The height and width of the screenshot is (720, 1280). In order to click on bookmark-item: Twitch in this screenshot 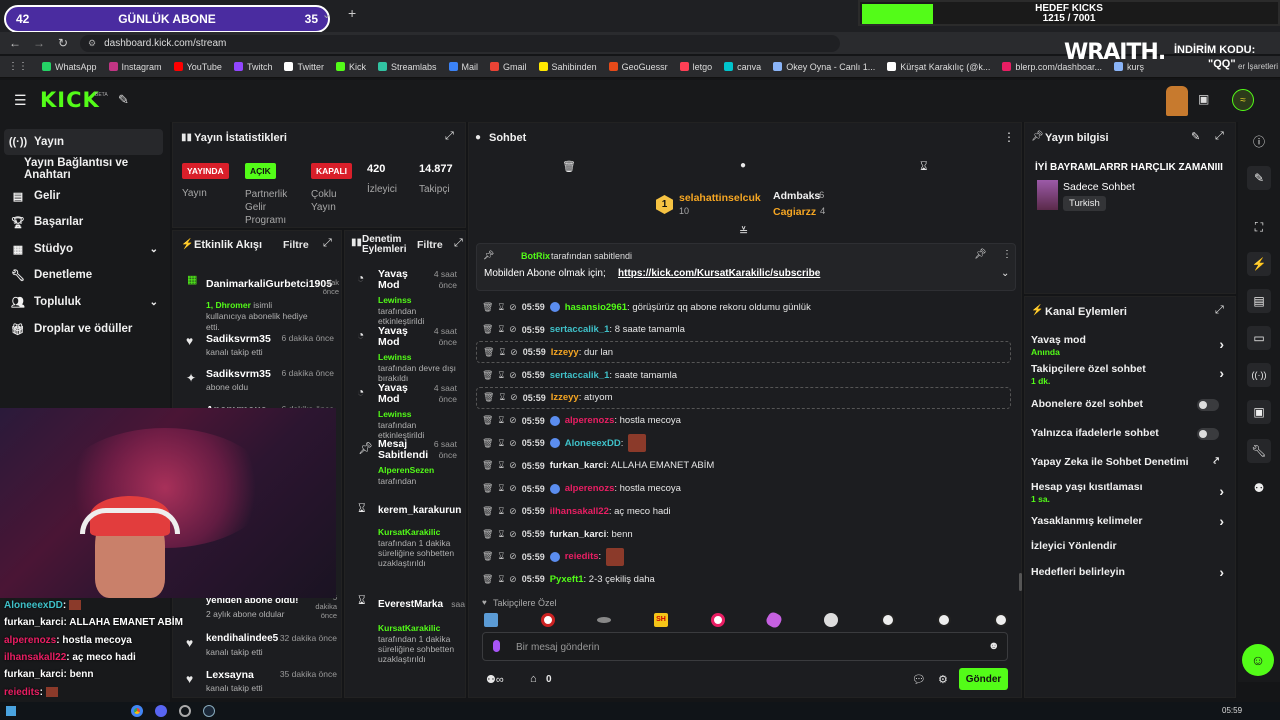, I will do `click(252, 67)`.